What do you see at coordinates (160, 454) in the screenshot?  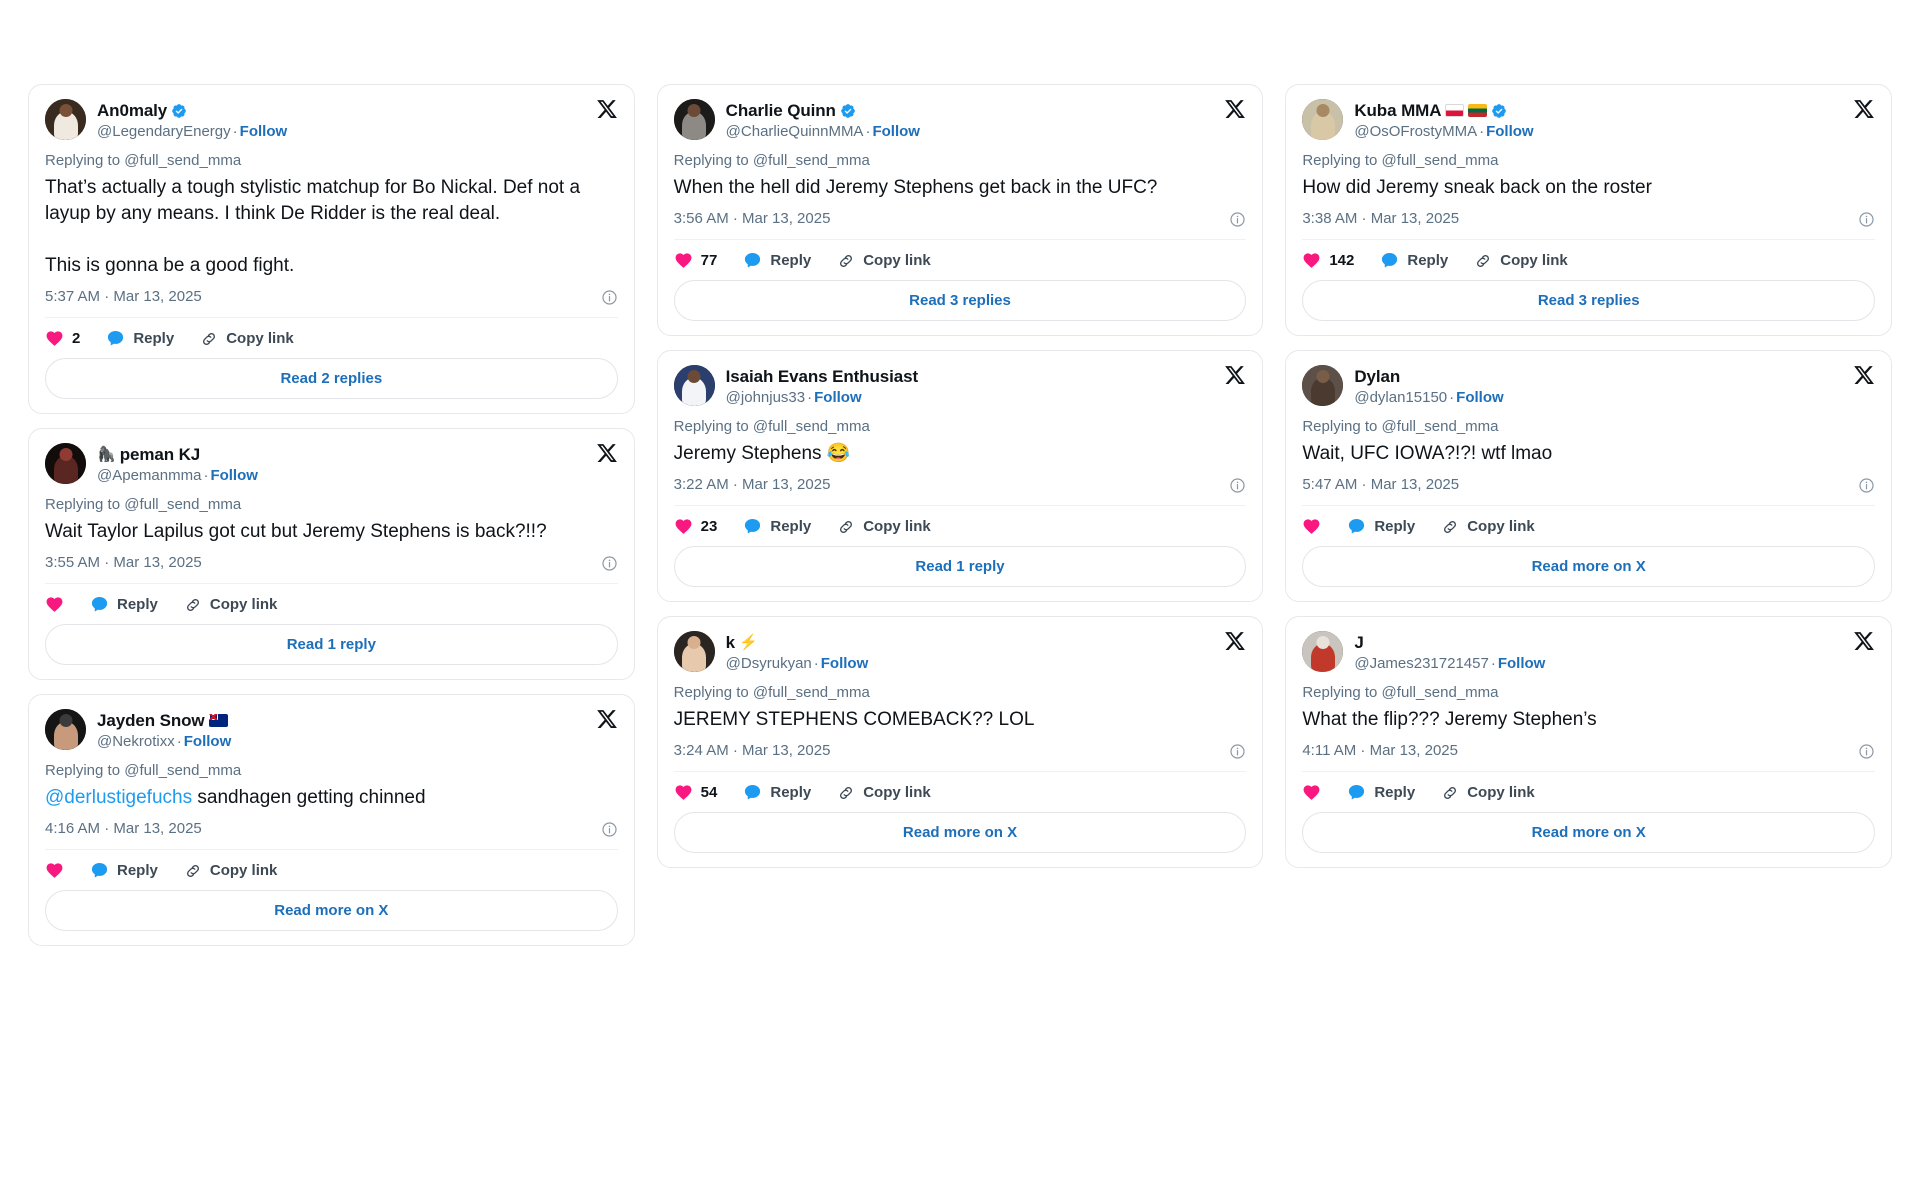 I see `display-name: peman KJ` at bounding box center [160, 454].